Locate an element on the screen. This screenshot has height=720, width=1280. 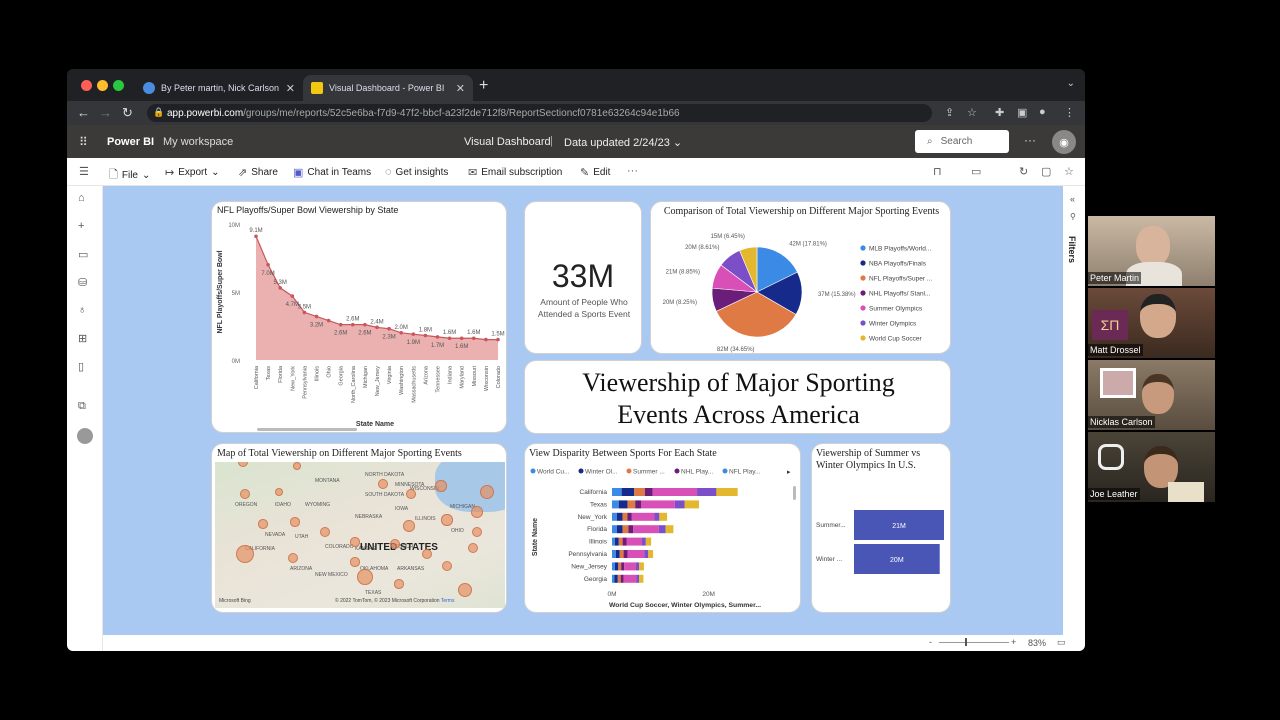
data-label: 2.0M is located at coordinates (401, 328).